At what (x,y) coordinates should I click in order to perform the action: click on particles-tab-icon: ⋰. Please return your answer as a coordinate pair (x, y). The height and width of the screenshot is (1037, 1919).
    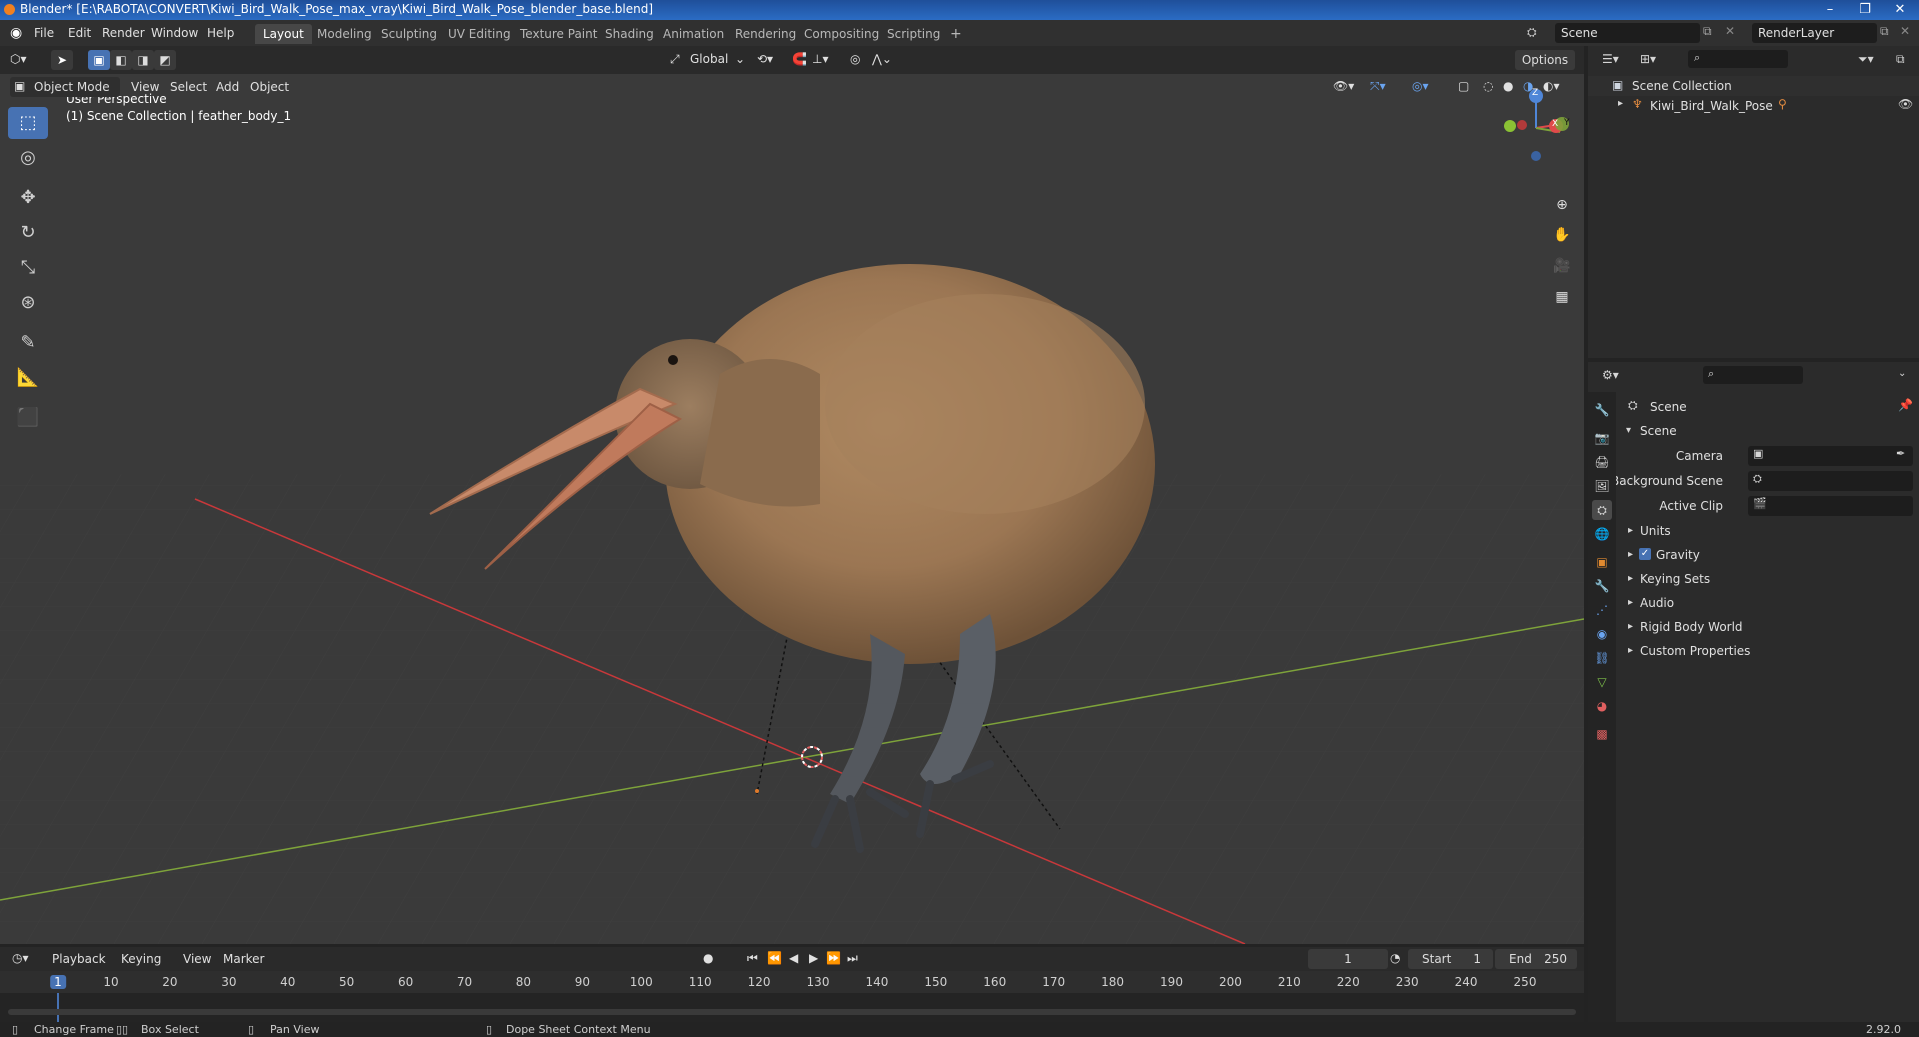
    Looking at the image, I should click on (1602, 610).